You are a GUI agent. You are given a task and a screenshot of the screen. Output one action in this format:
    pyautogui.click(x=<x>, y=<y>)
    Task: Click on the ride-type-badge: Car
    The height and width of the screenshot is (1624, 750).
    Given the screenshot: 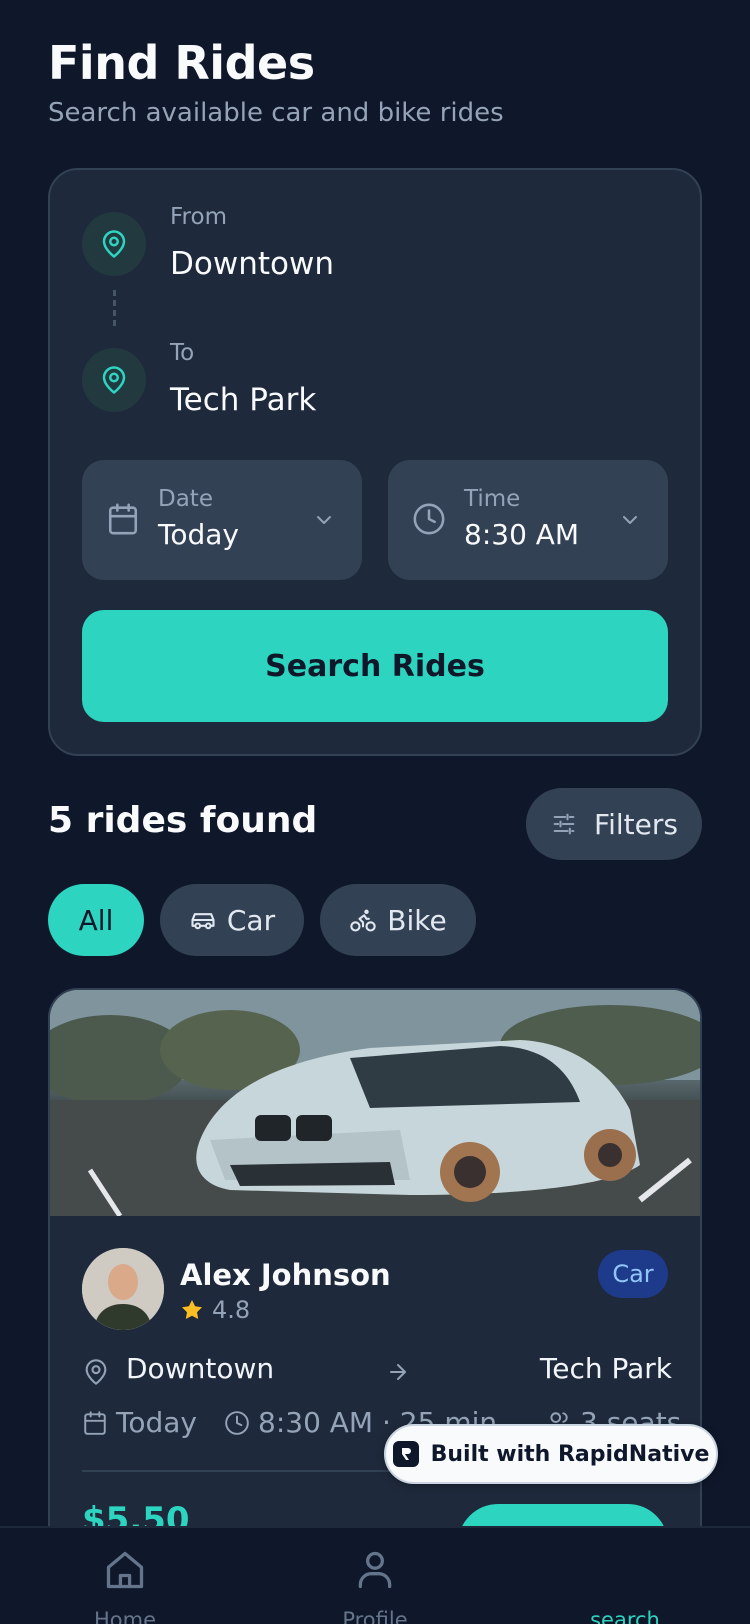 What is the action you would take?
    pyautogui.click(x=633, y=1274)
    